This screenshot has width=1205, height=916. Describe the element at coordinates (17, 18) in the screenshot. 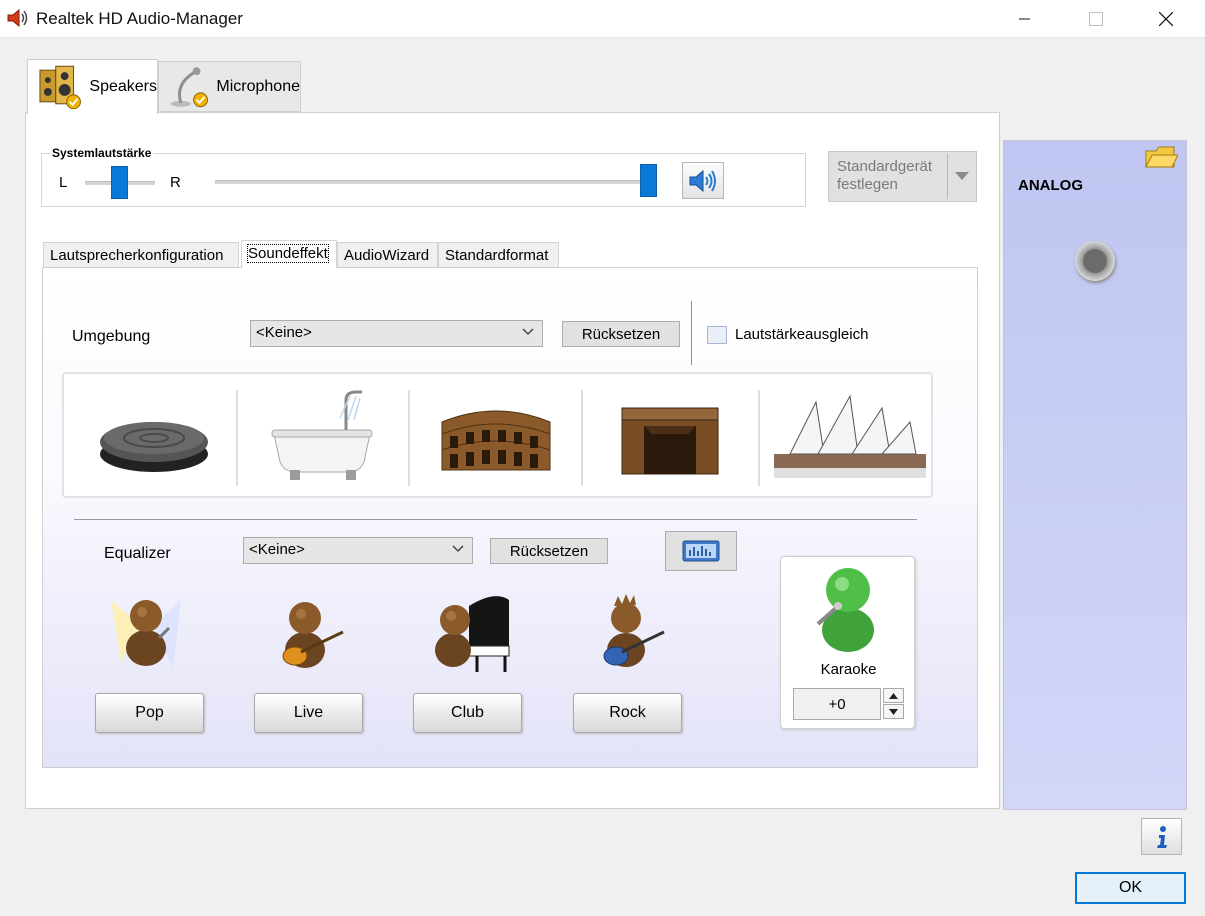

I see `speaker-app-icon` at that location.